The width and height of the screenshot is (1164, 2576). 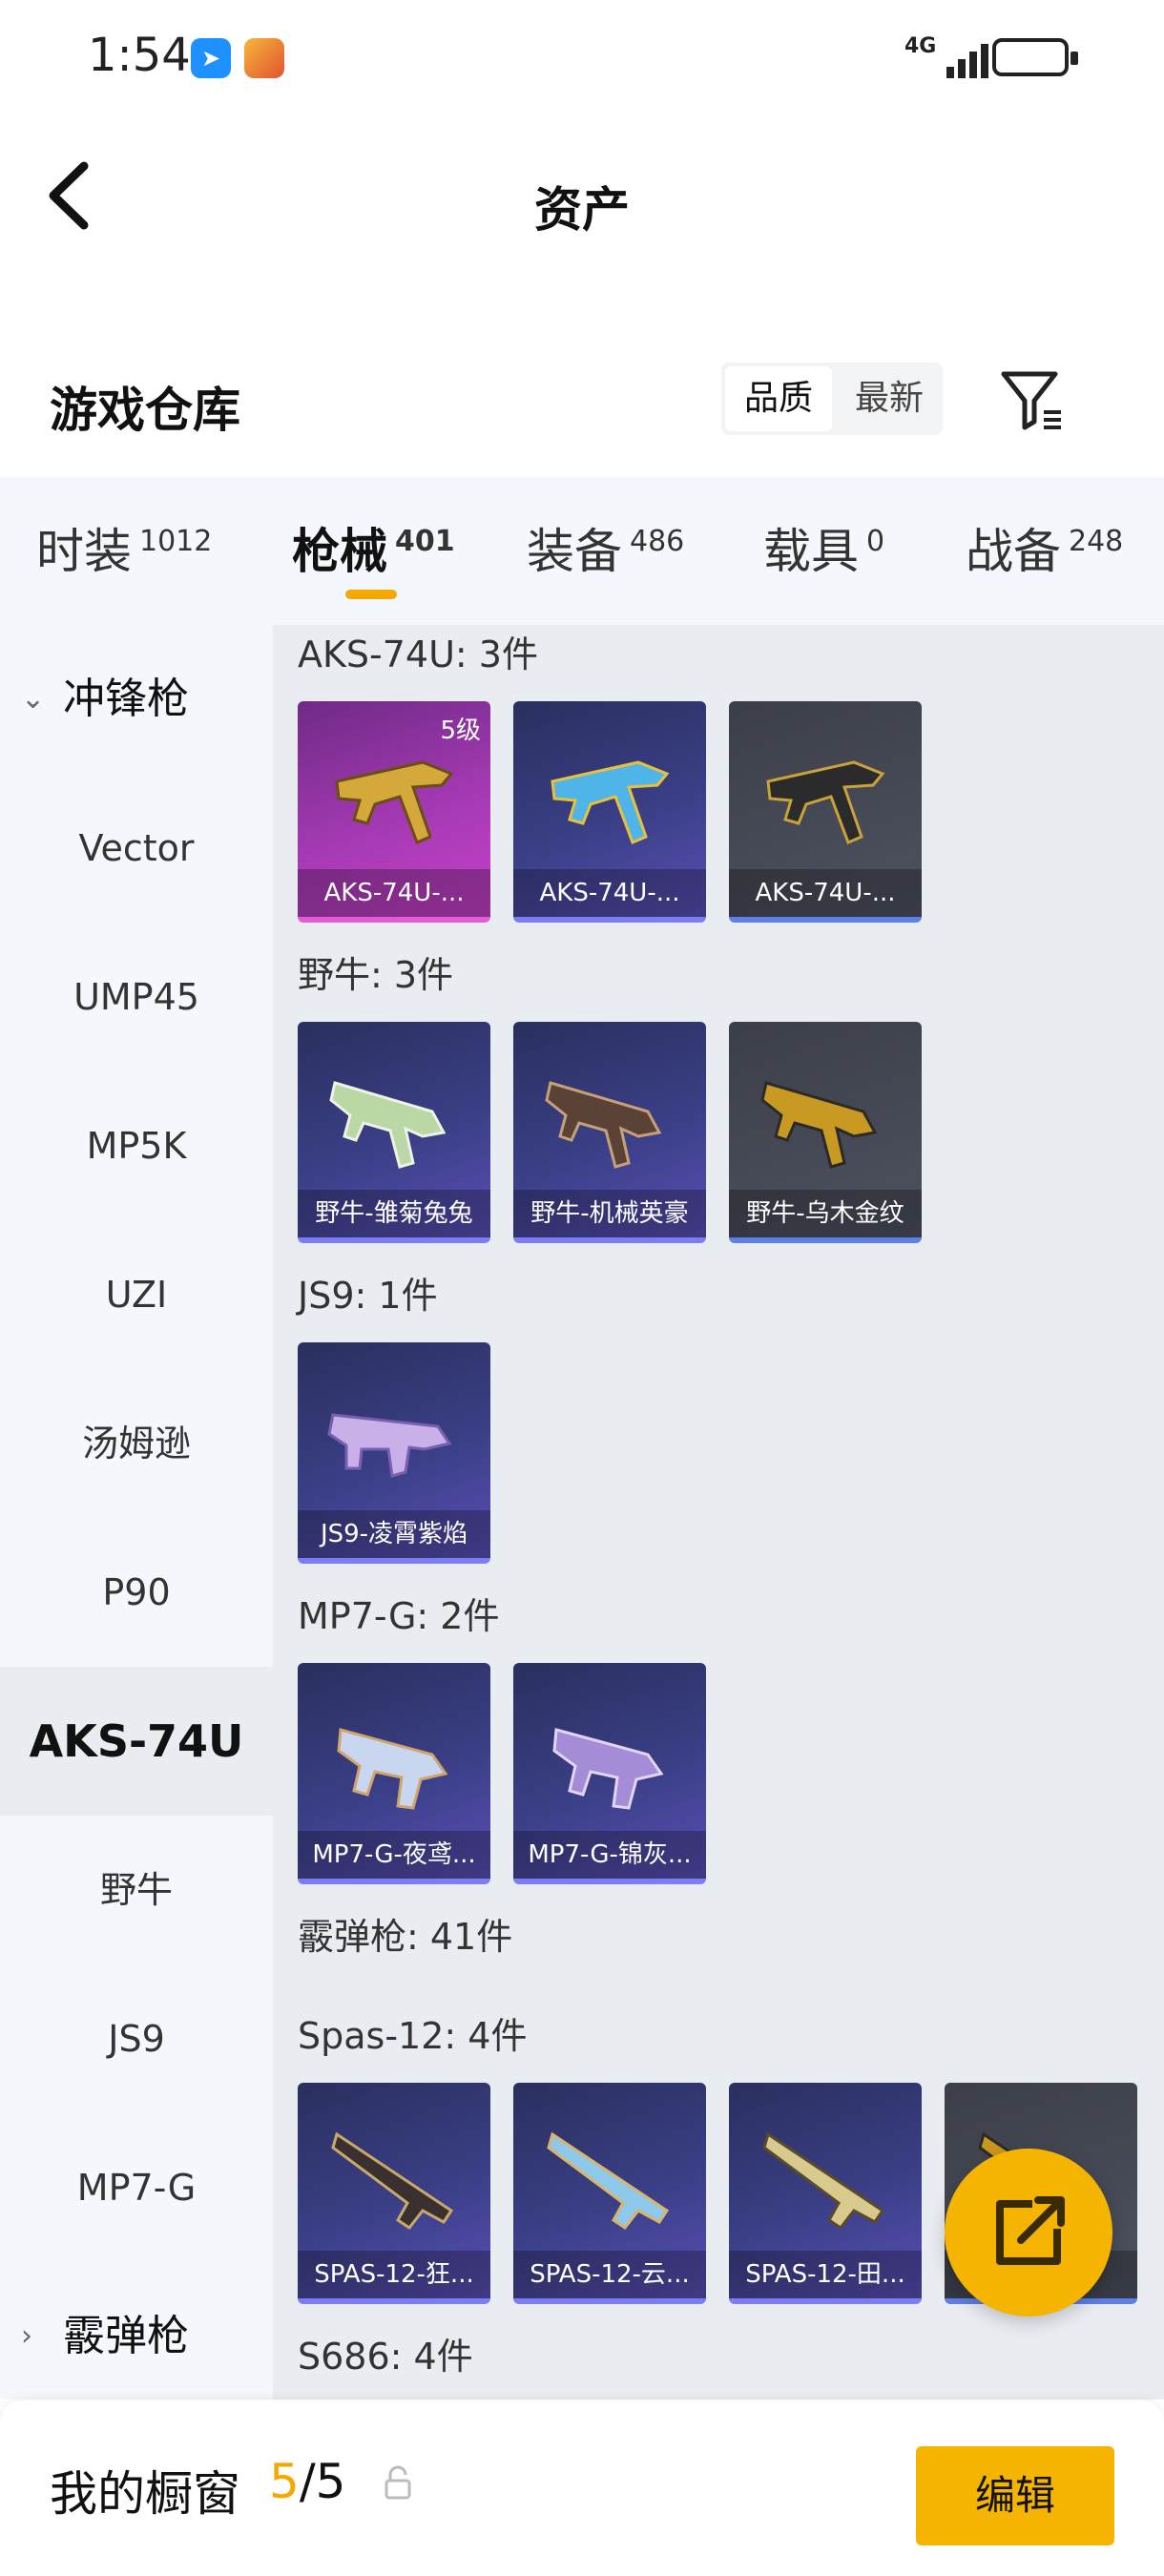 I want to click on card-label: 野牛-机械英豪, so click(x=609, y=1213).